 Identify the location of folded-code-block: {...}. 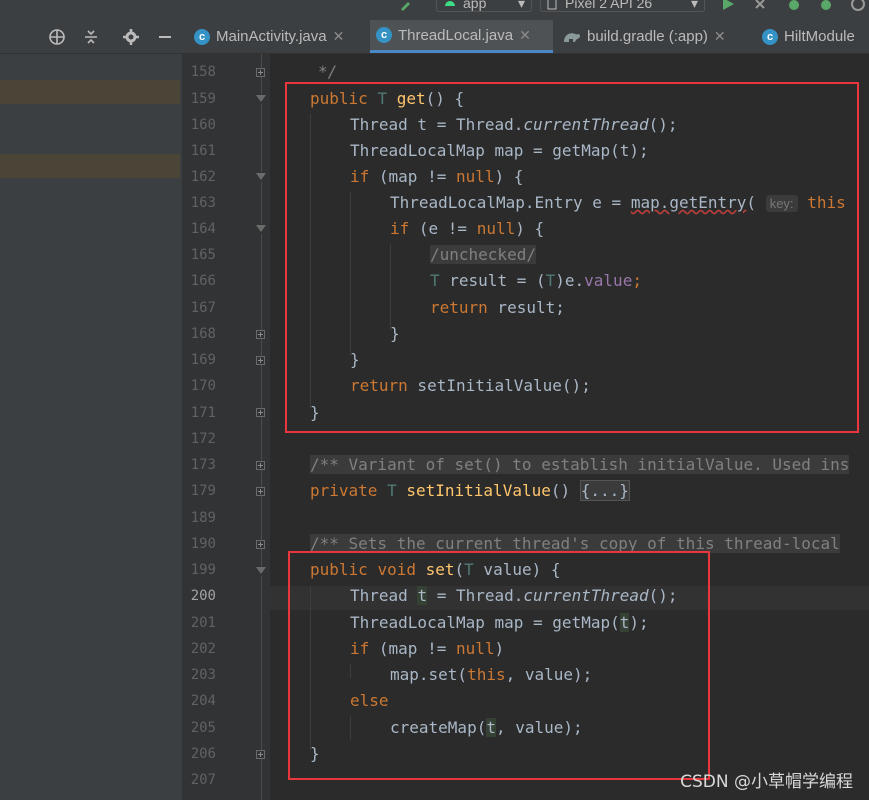
(604, 490).